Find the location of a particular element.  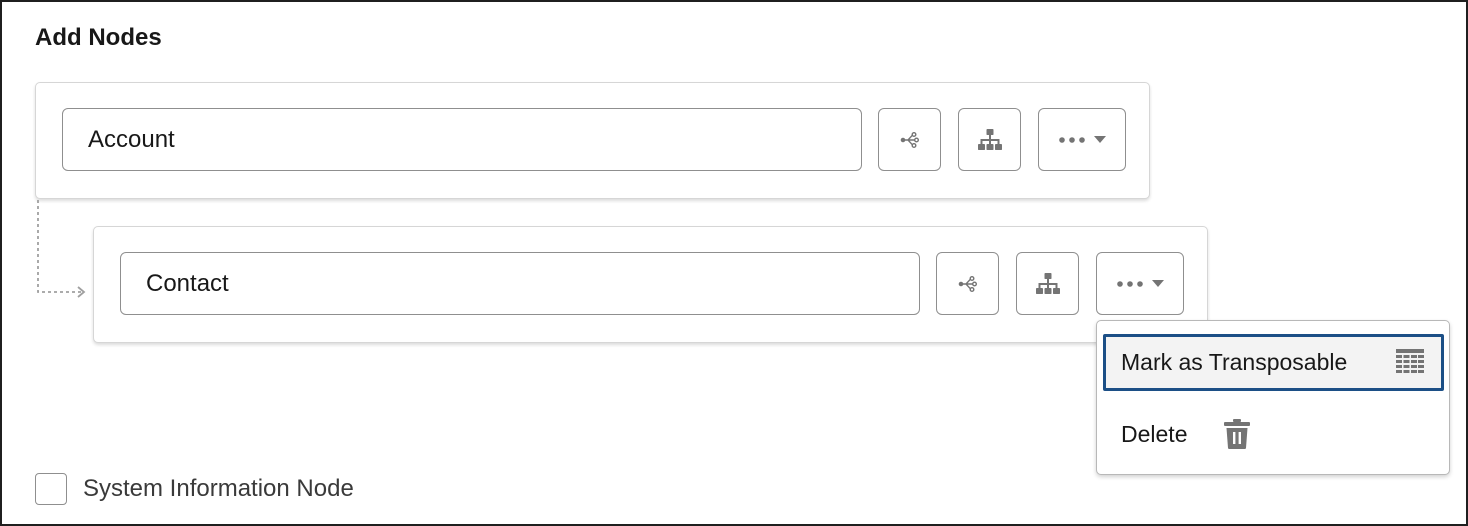

section-title: Add Nodes is located at coordinates (98, 37).